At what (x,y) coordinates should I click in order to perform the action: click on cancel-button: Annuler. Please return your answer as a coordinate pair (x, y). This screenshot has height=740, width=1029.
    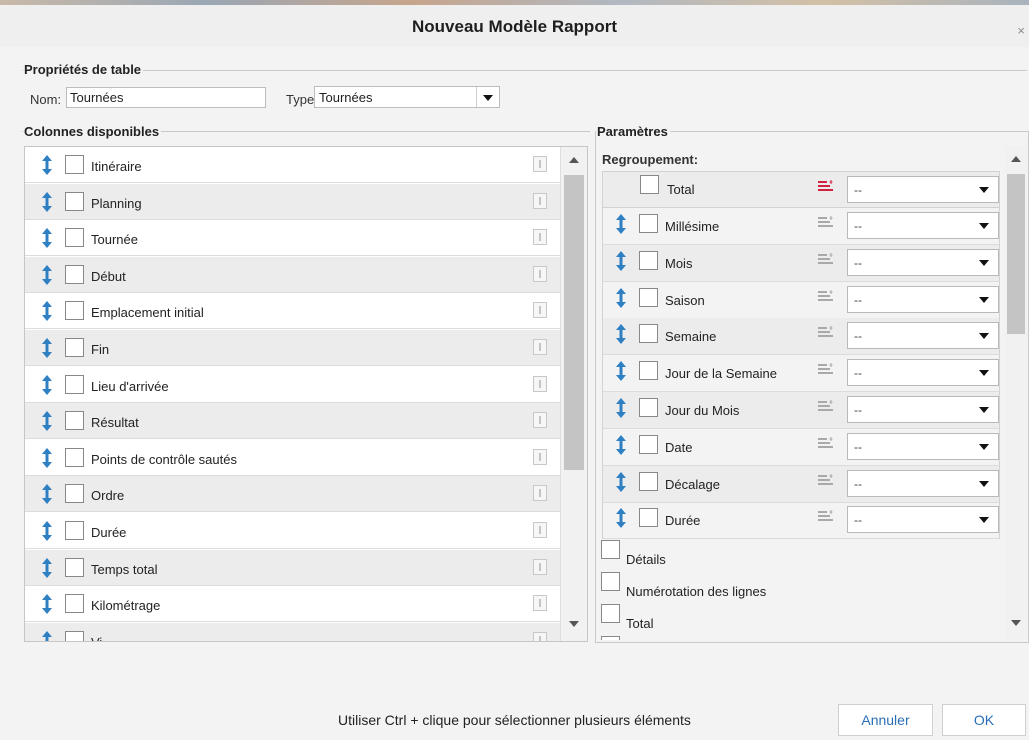
    Looking at the image, I should click on (885, 720).